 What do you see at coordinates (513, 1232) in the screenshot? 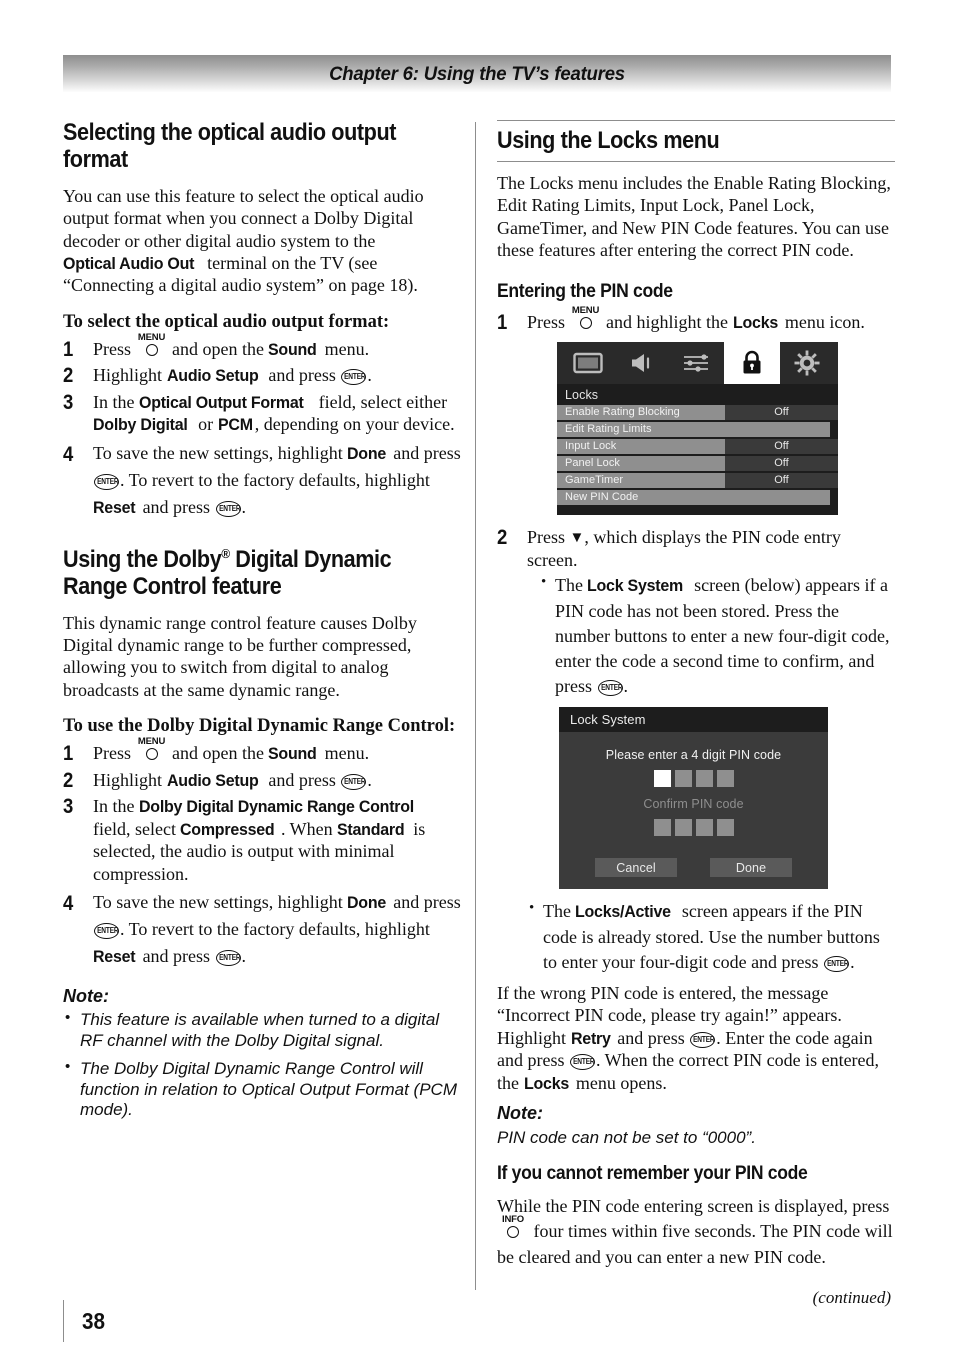
I see `info-key-circle` at bounding box center [513, 1232].